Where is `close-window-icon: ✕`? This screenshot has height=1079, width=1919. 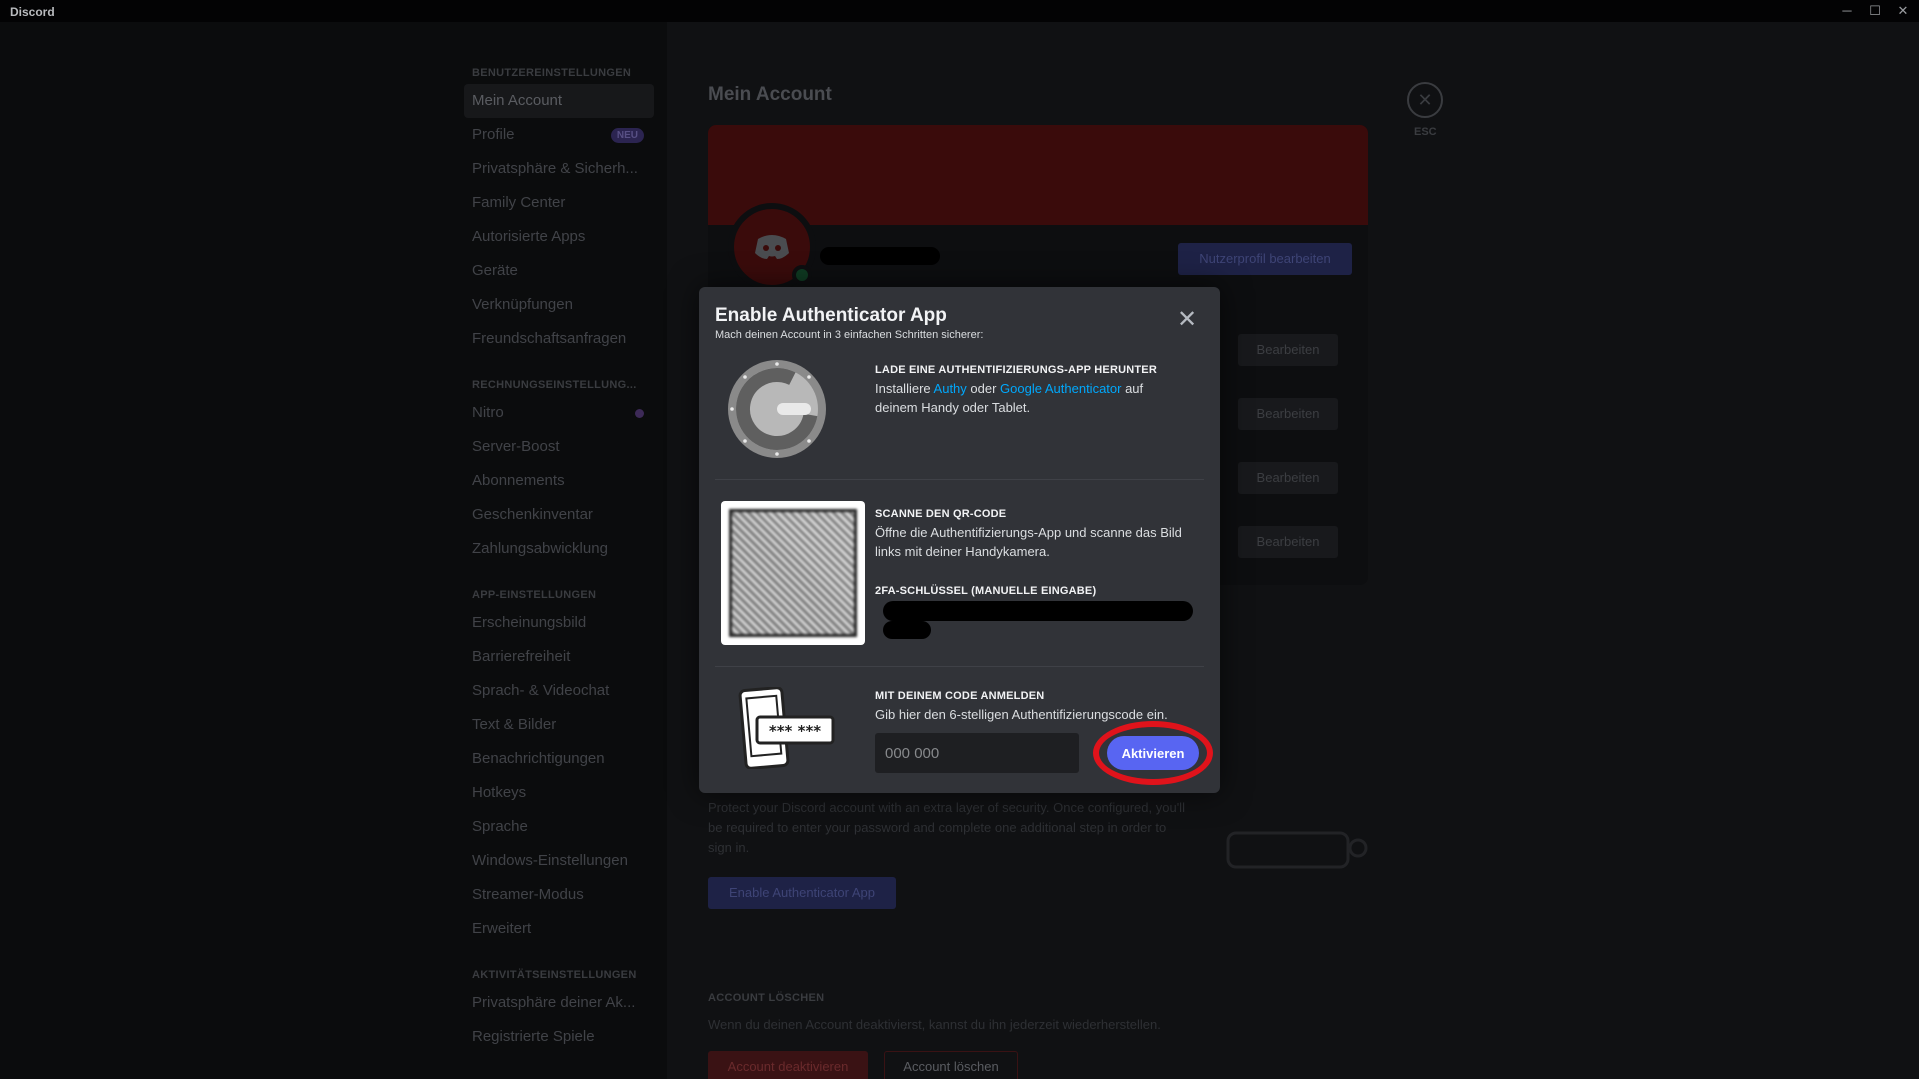
close-window-icon: ✕ is located at coordinates (1903, 11).